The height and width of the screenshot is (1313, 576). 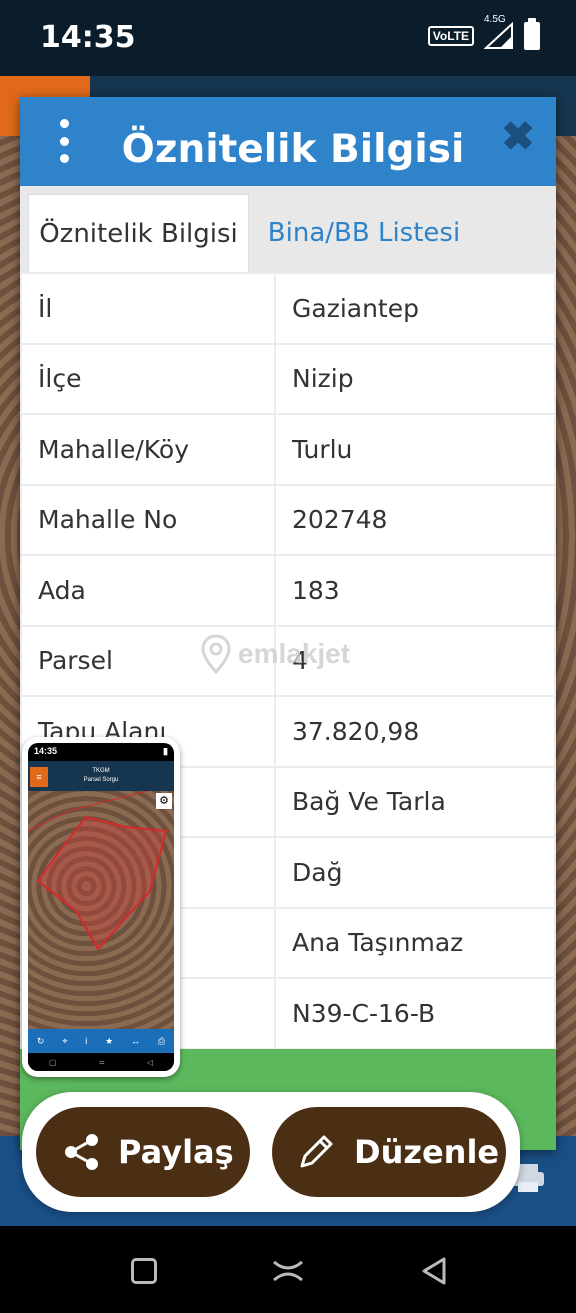 I want to click on locate-icon: ⌖, so click(x=65, y=1040).